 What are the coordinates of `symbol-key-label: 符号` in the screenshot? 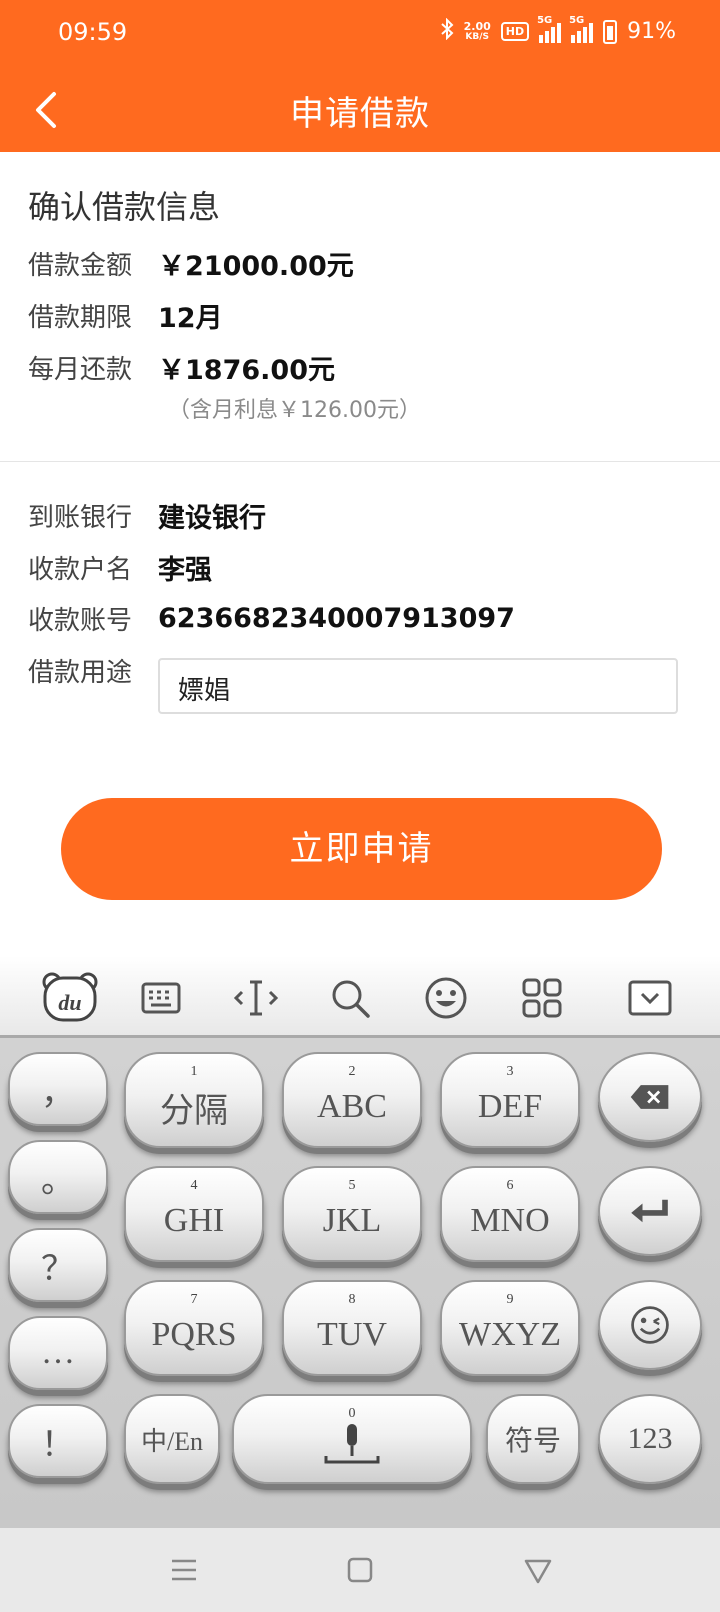 It's located at (532, 1441).